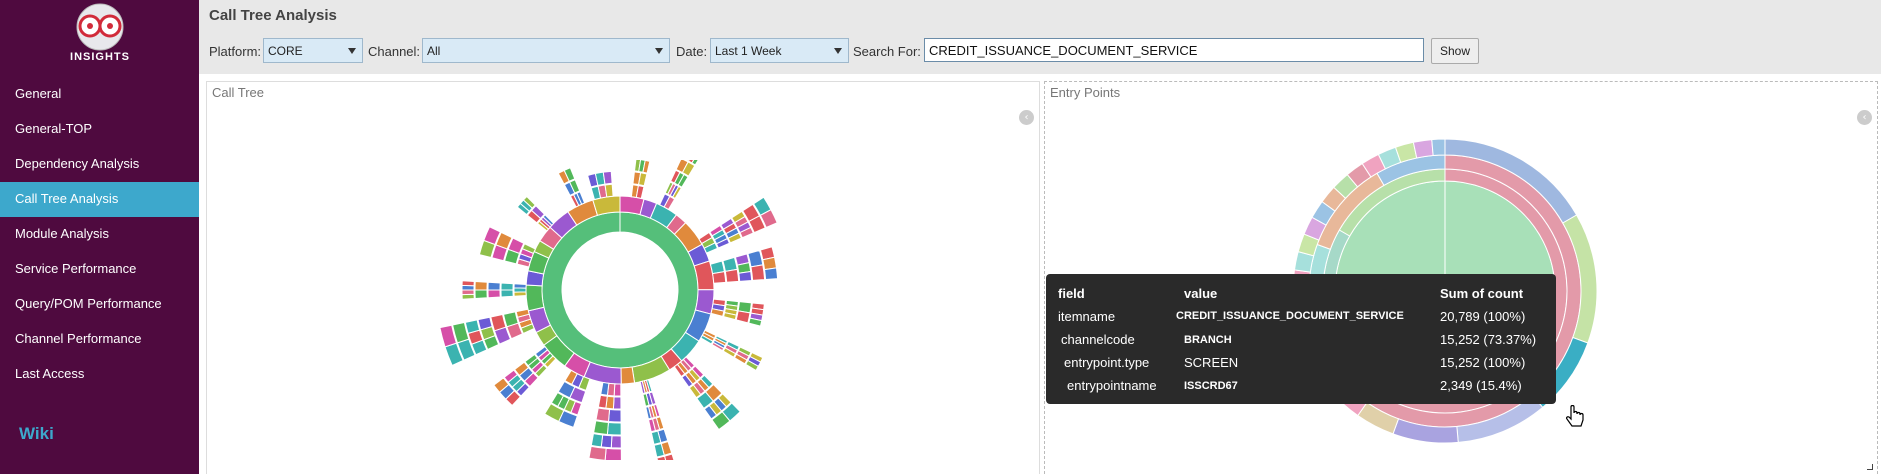  I want to click on tooltip-header-sum: Sum of count, so click(1482, 293).